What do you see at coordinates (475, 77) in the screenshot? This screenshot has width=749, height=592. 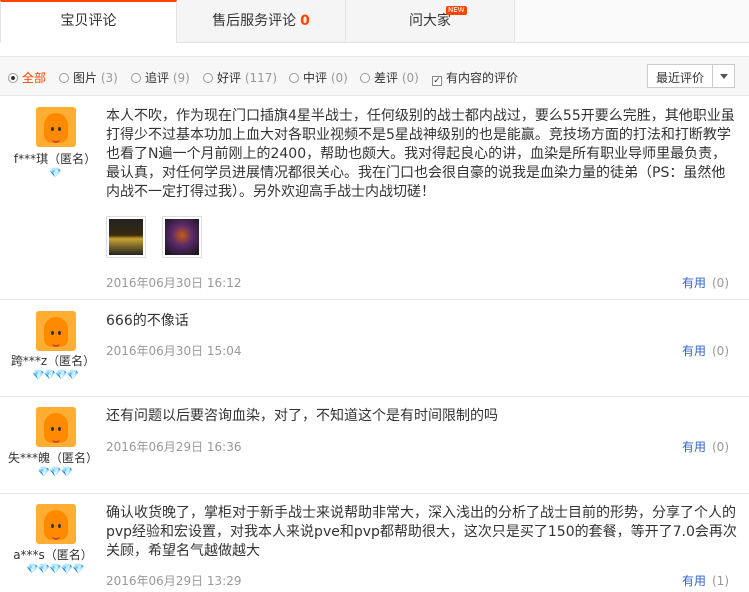 I see `filter-with-content: ✓ 有内容的评价` at bounding box center [475, 77].